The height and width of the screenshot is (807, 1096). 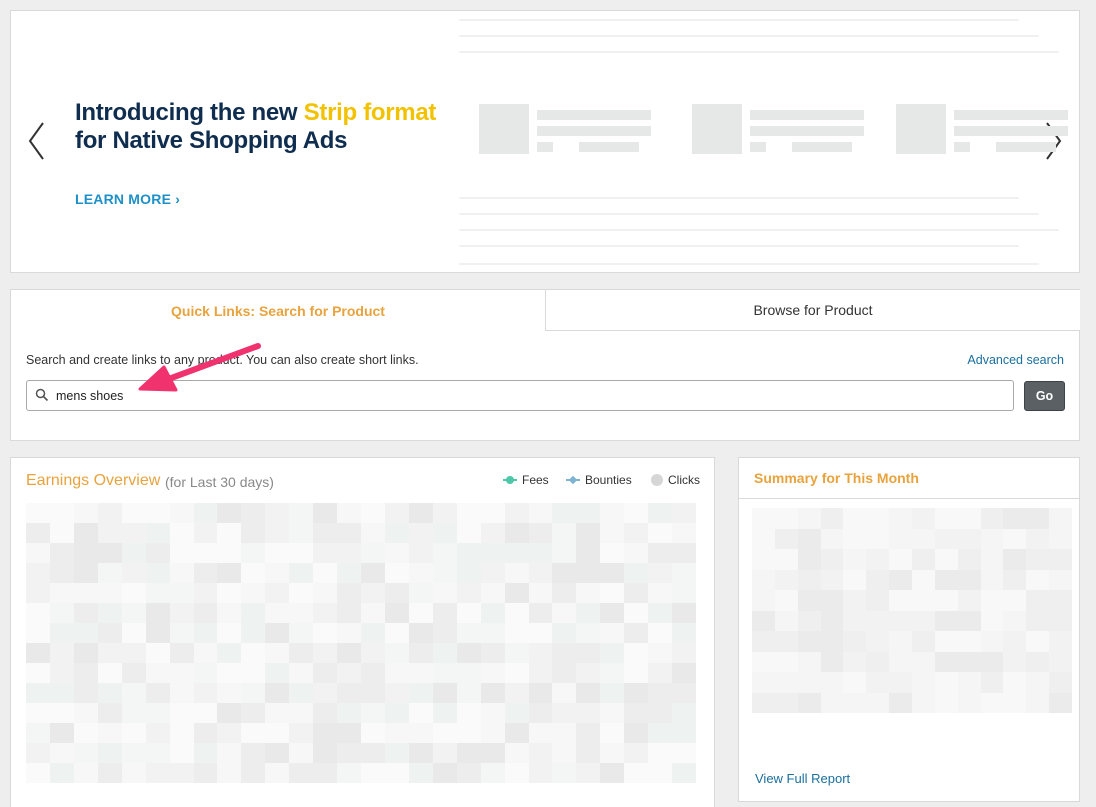 I want to click on learn-more-link: LEARN MORE ›, so click(x=127, y=199).